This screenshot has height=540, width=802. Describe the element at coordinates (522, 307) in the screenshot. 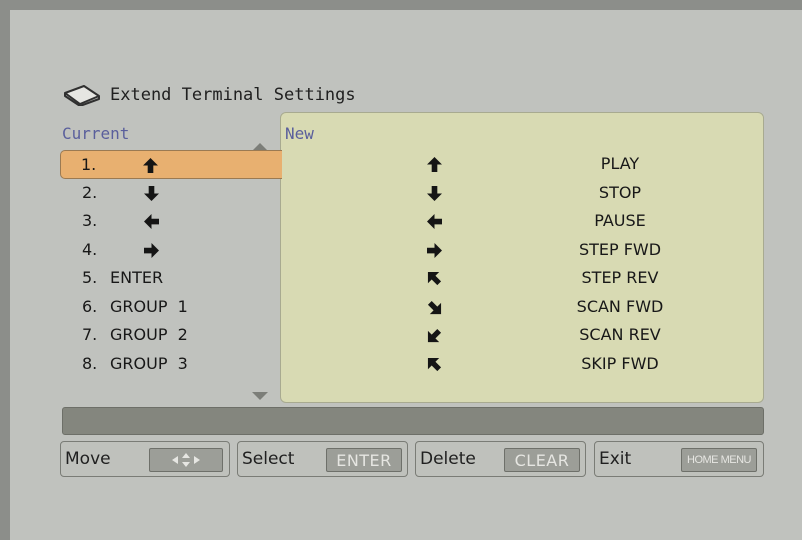

I see `new-row-6: SCAN FWD` at that location.